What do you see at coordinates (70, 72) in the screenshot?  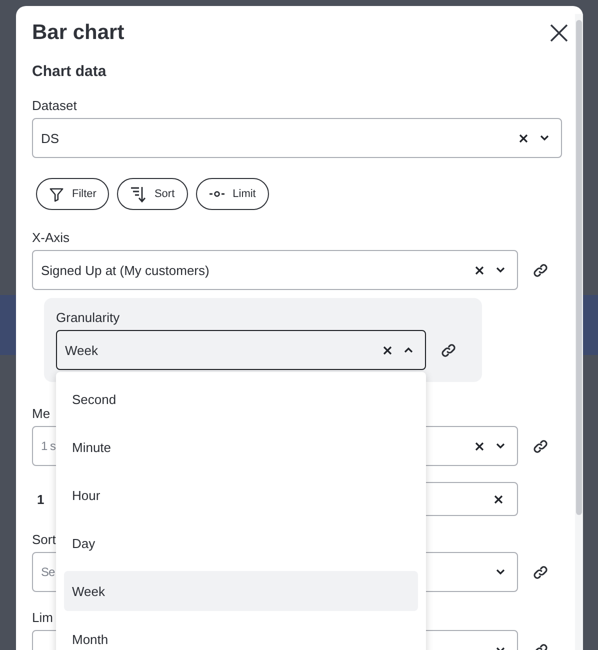 I see `section-heading: Chart data` at bounding box center [70, 72].